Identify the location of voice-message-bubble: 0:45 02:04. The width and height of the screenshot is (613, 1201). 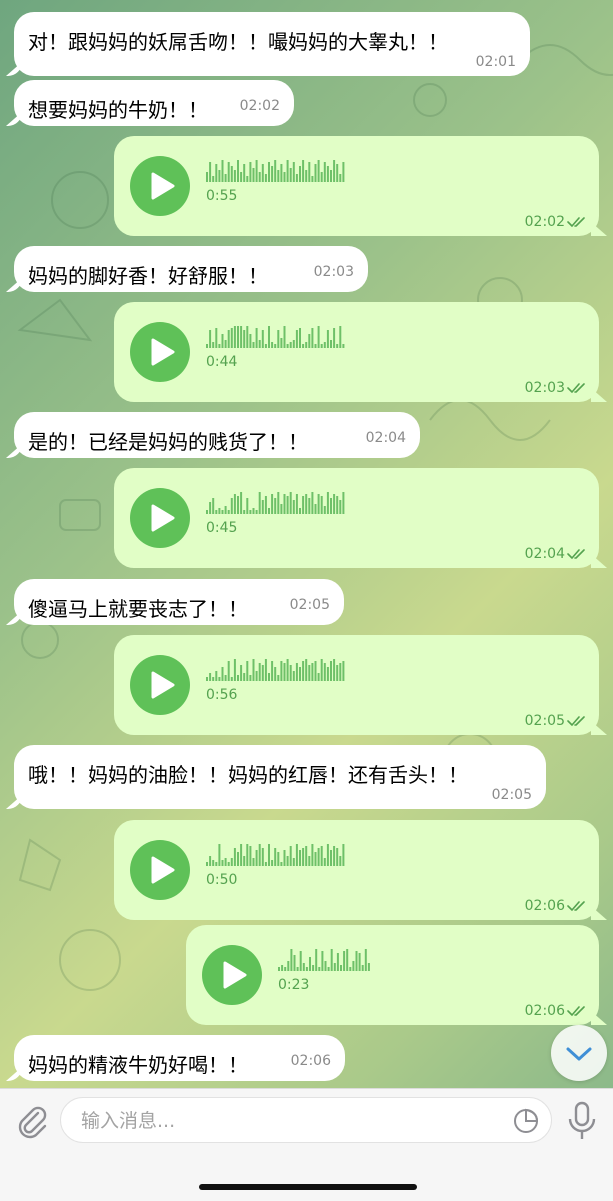
(356, 518).